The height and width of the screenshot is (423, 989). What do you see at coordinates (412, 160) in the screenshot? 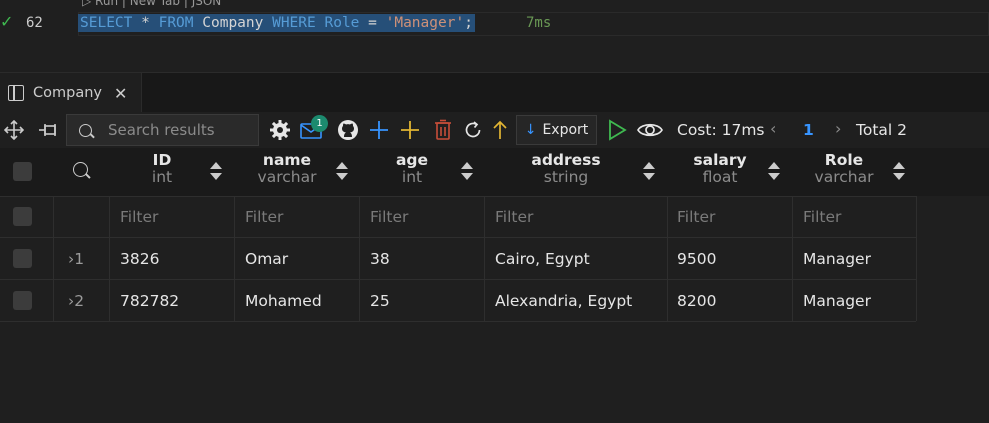
I see `column-name: age` at bounding box center [412, 160].